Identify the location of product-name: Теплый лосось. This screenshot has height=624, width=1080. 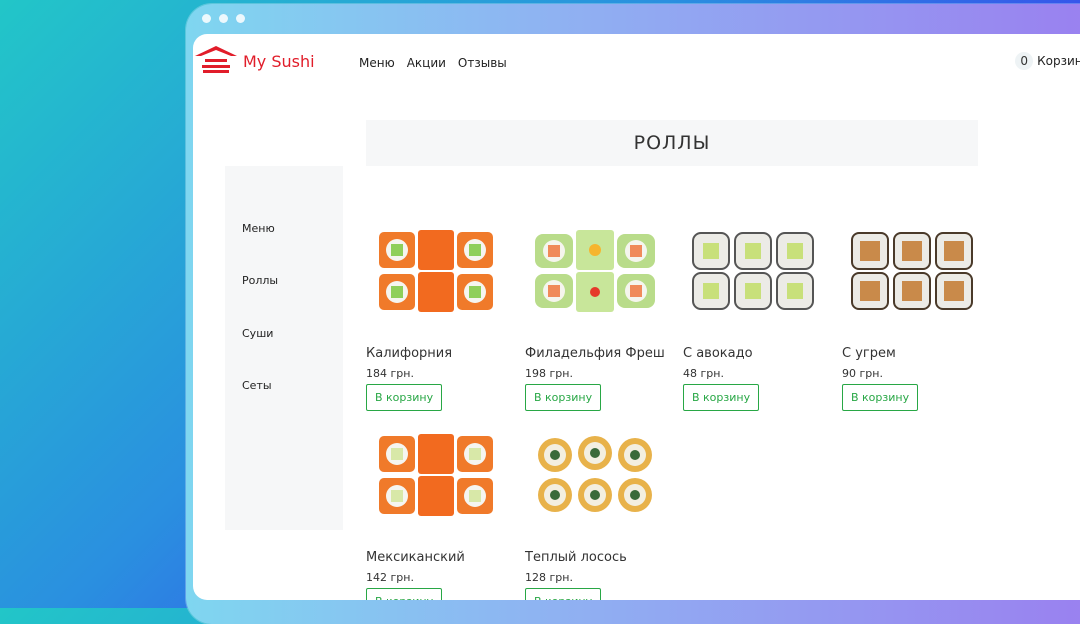
(595, 557).